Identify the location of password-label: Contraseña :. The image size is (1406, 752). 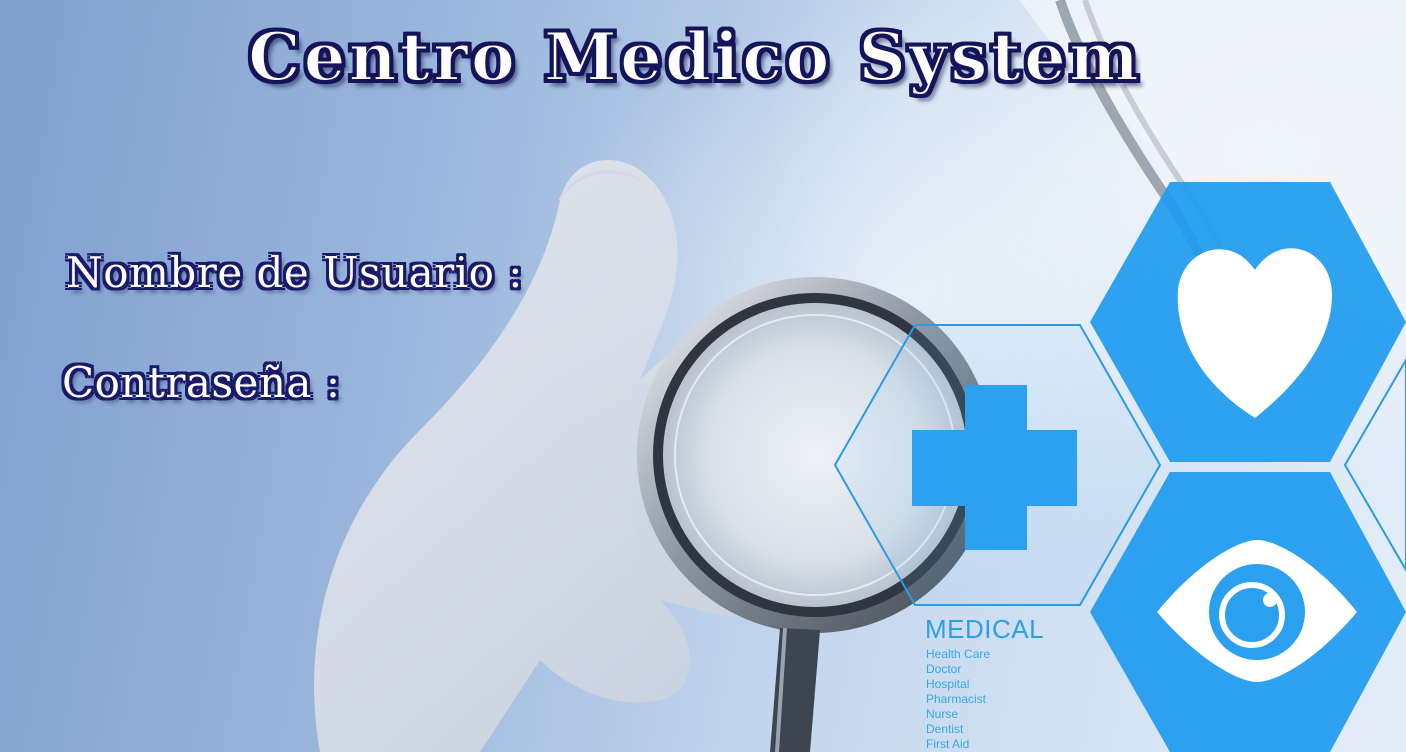
(201, 382).